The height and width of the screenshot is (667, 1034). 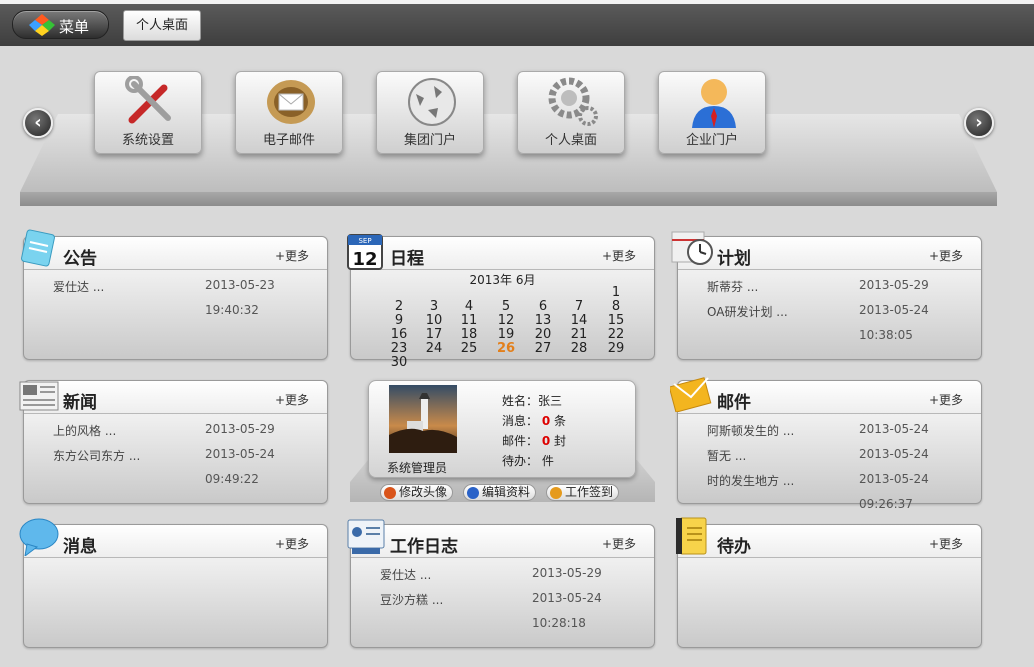 What do you see at coordinates (434, 334) in the screenshot?
I see `calendar-day: 17` at bounding box center [434, 334].